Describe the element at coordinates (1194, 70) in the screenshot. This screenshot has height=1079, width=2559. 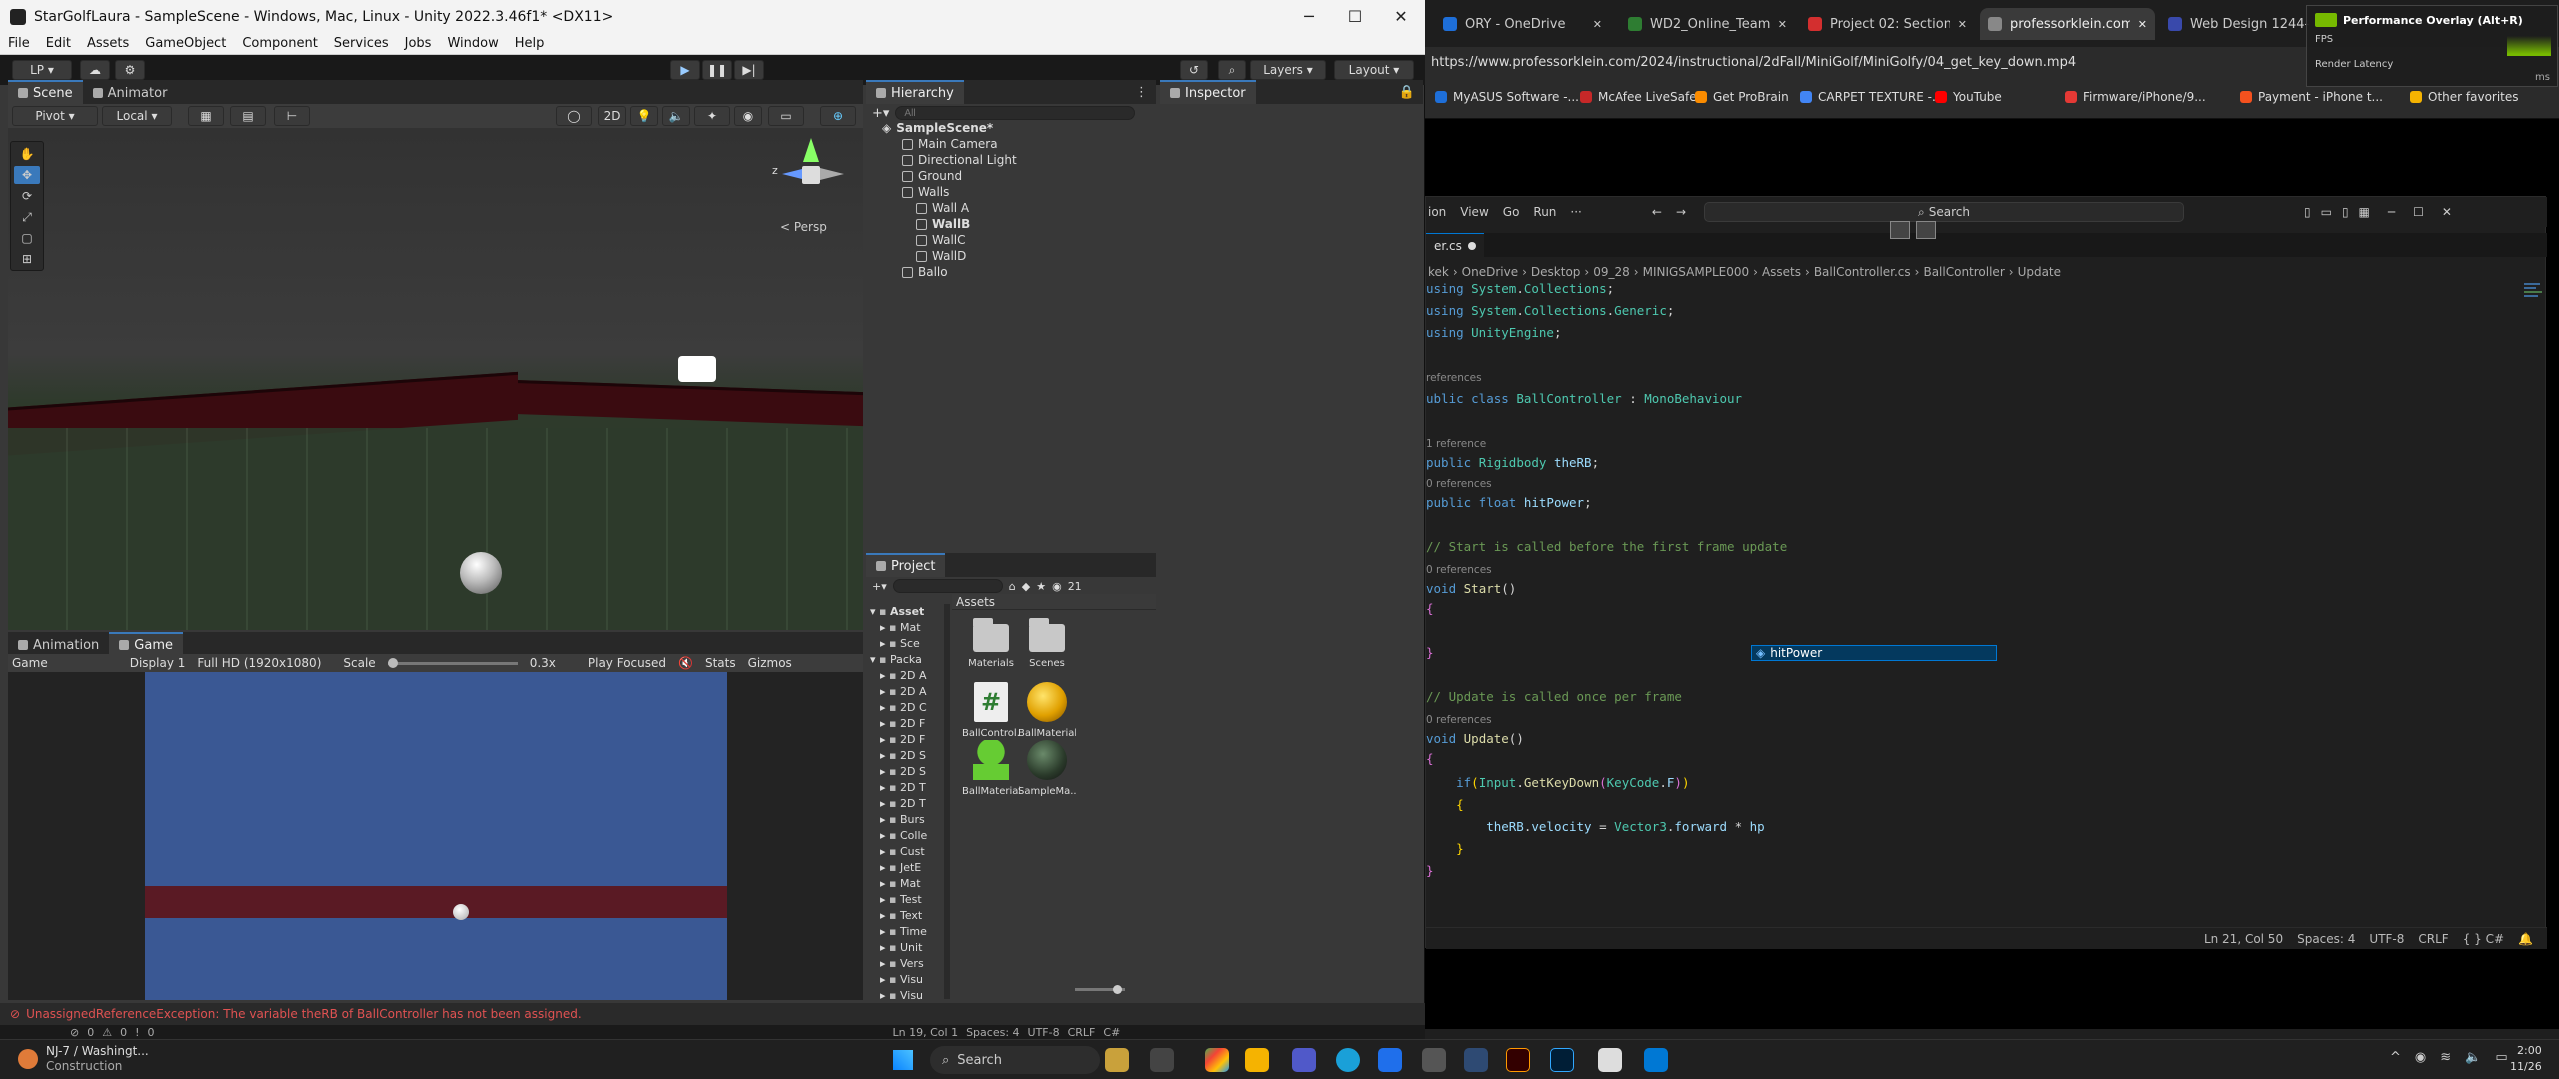
I see `history-icon: ↺` at that location.